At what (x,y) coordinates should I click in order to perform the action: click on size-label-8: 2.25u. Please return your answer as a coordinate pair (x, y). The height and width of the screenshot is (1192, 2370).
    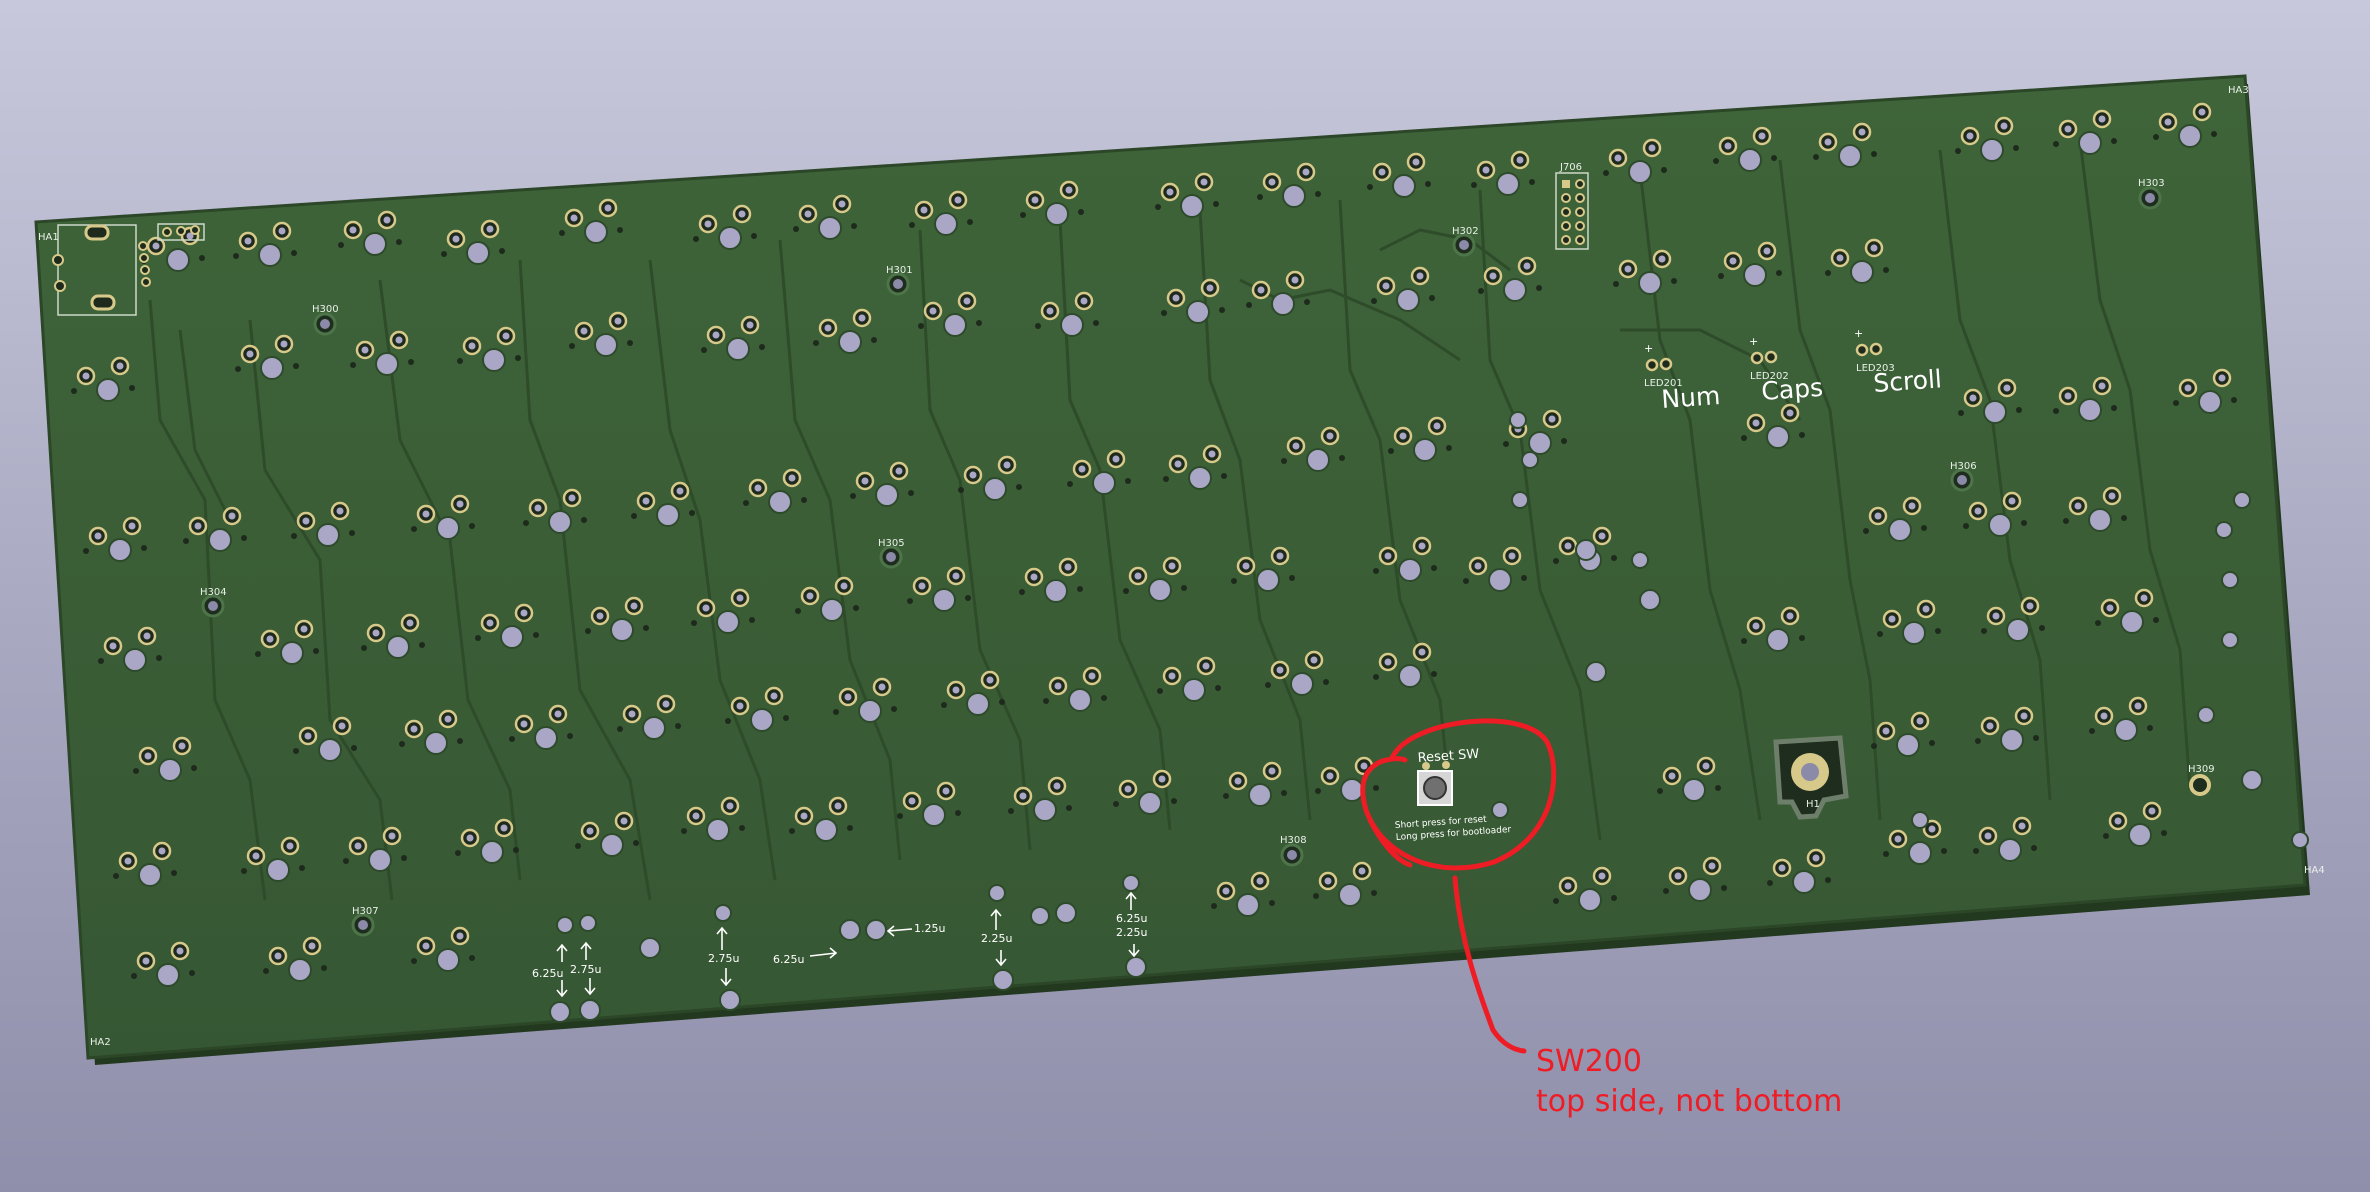
    Looking at the image, I should click on (1131, 932).